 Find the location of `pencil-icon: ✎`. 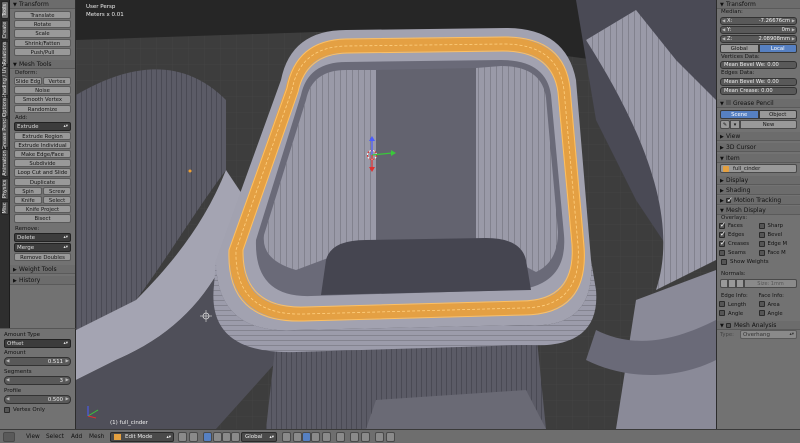

pencil-icon: ✎ is located at coordinates (725, 124).